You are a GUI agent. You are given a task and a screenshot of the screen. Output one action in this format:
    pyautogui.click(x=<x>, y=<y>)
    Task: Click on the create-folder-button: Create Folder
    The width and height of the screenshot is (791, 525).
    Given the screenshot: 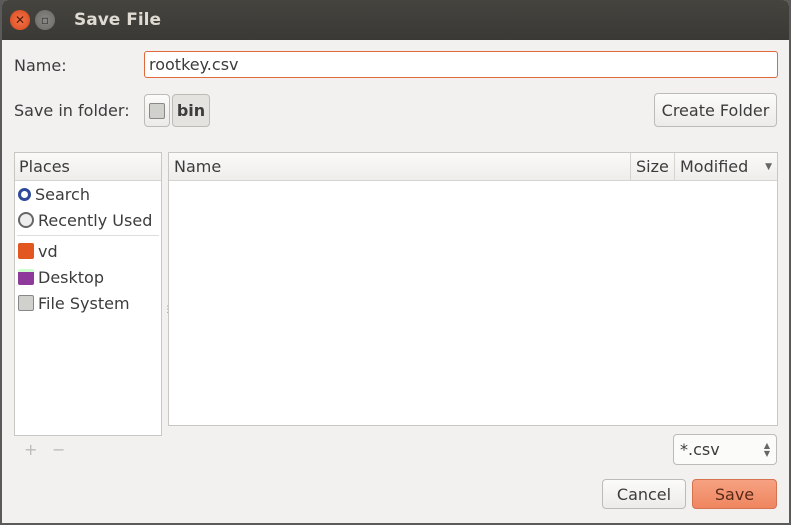 What is the action you would take?
    pyautogui.click(x=715, y=110)
    